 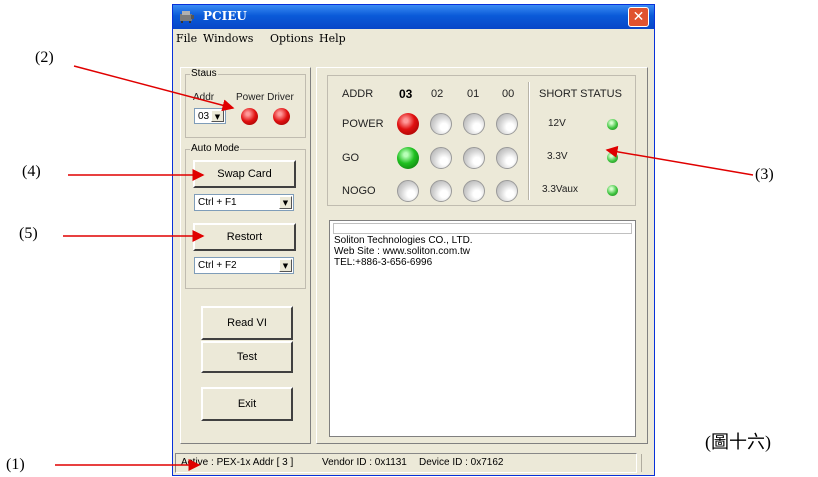 What do you see at coordinates (291, 38) in the screenshot?
I see `menu-options: Options` at bounding box center [291, 38].